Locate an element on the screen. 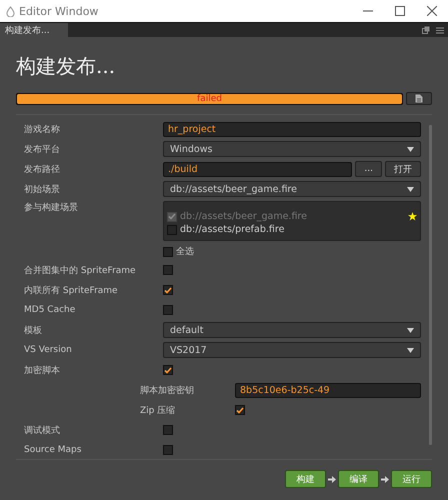 The height and width of the screenshot is (500, 448). log-button is located at coordinates (419, 98).